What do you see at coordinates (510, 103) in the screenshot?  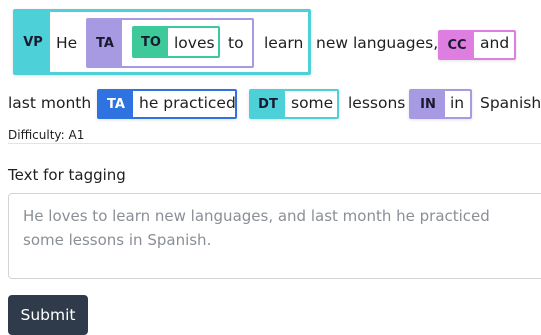 I see `word-spanish: Spanish.` at bounding box center [510, 103].